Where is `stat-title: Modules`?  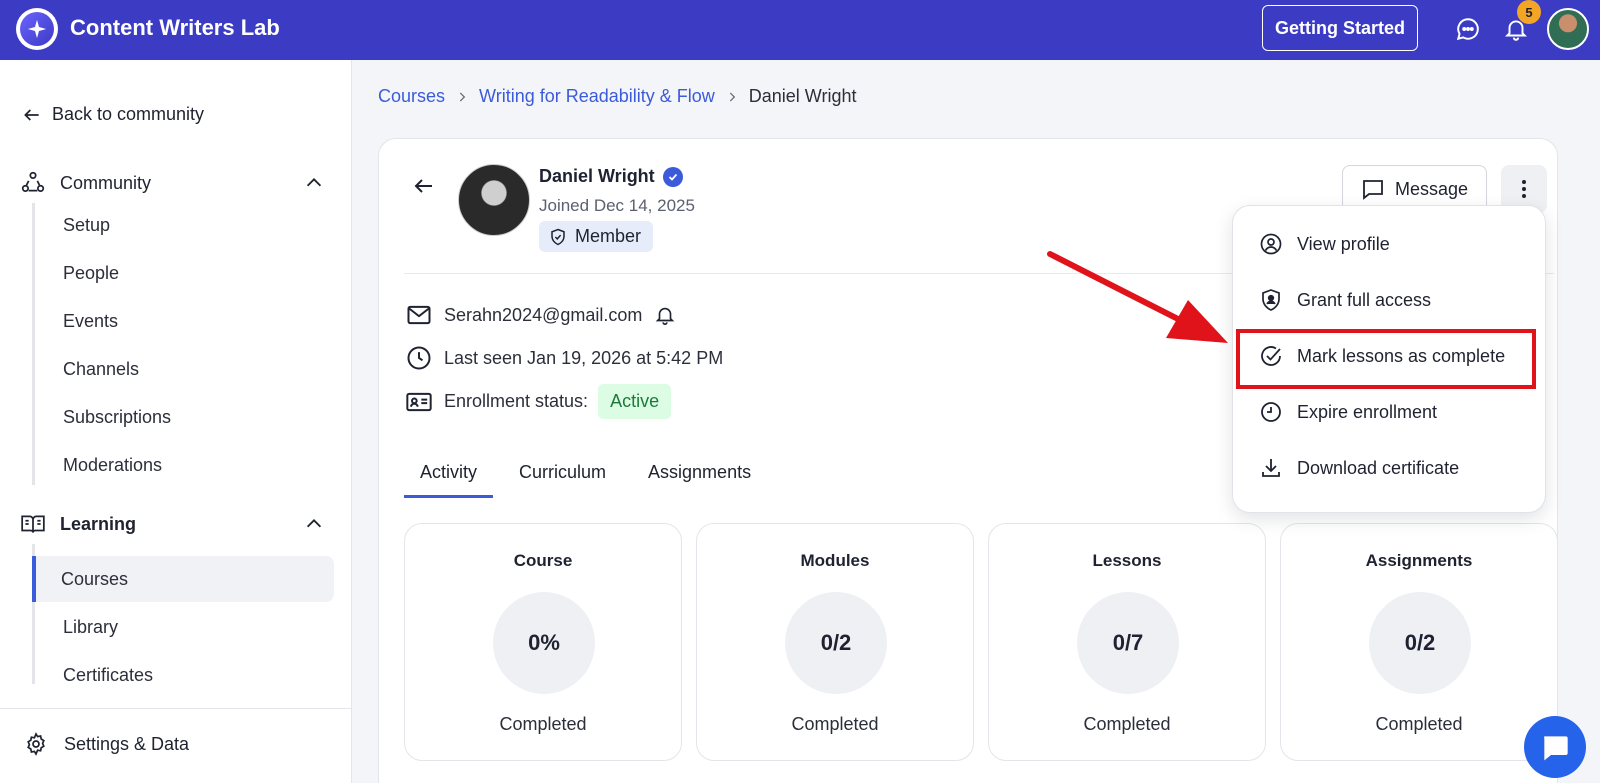 stat-title: Modules is located at coordinates (835, 560).